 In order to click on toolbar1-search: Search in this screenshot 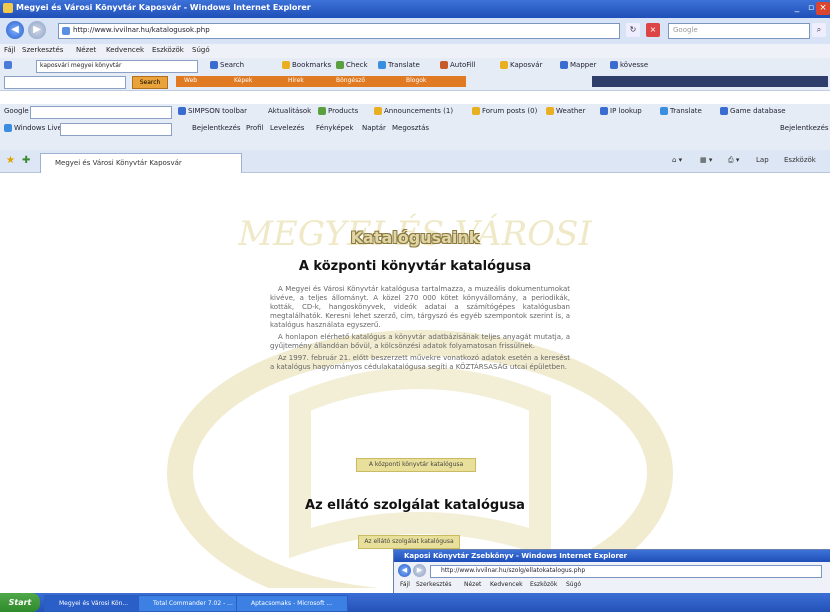, I will do `click(227, 65)`.